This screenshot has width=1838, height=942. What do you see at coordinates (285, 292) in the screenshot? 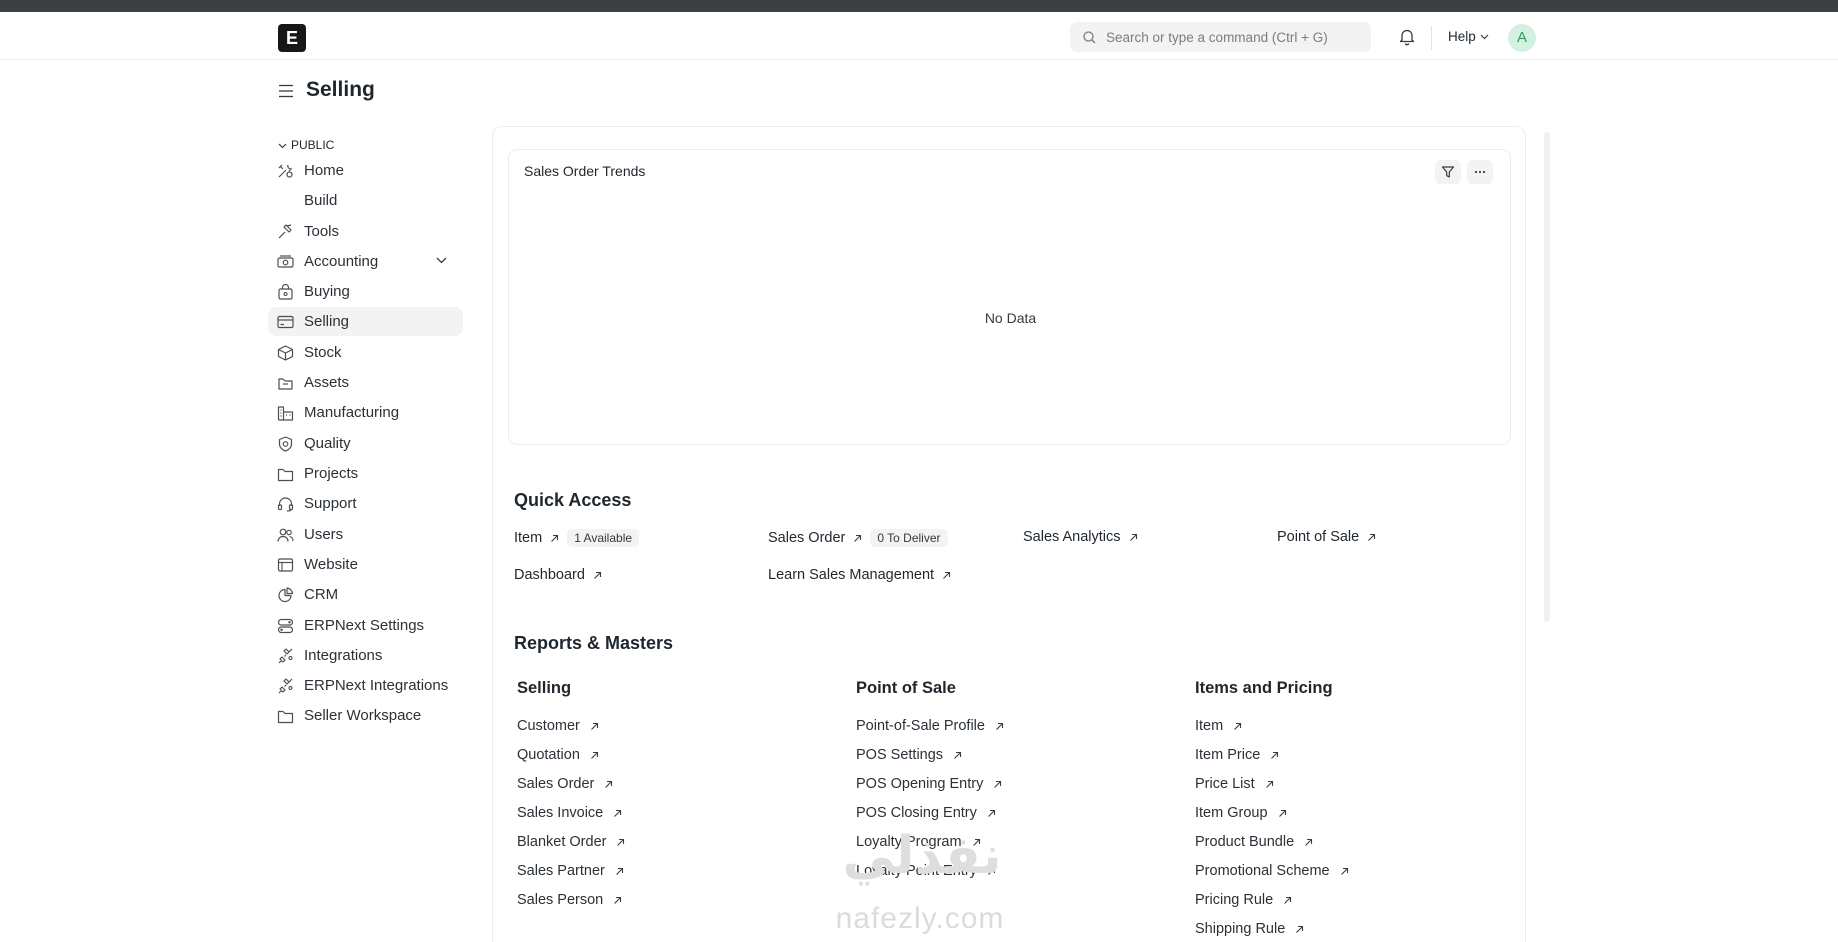
I see `bag-icon` at bounding box center [285, 292].